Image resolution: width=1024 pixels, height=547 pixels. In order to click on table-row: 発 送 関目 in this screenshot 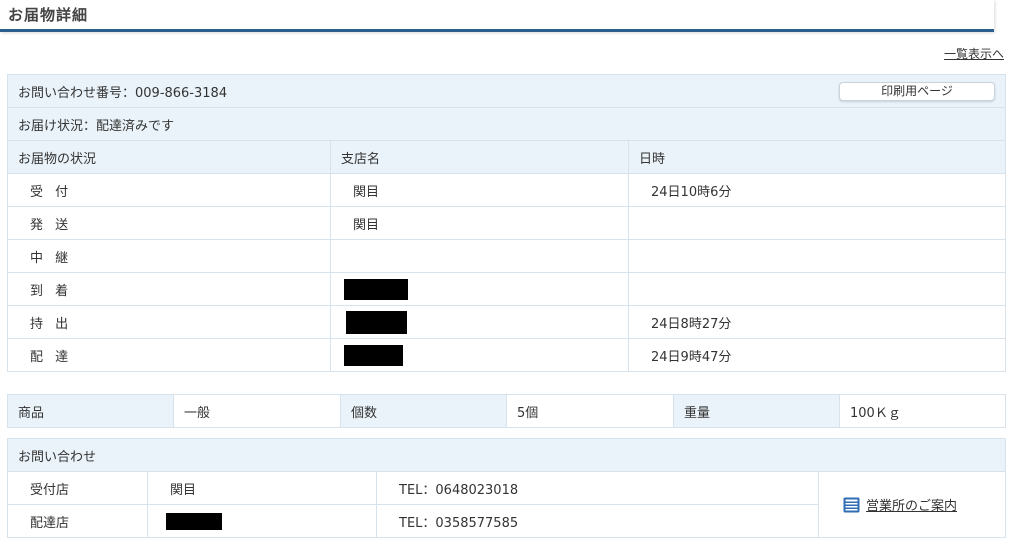, I will do `click(507, 223)`.